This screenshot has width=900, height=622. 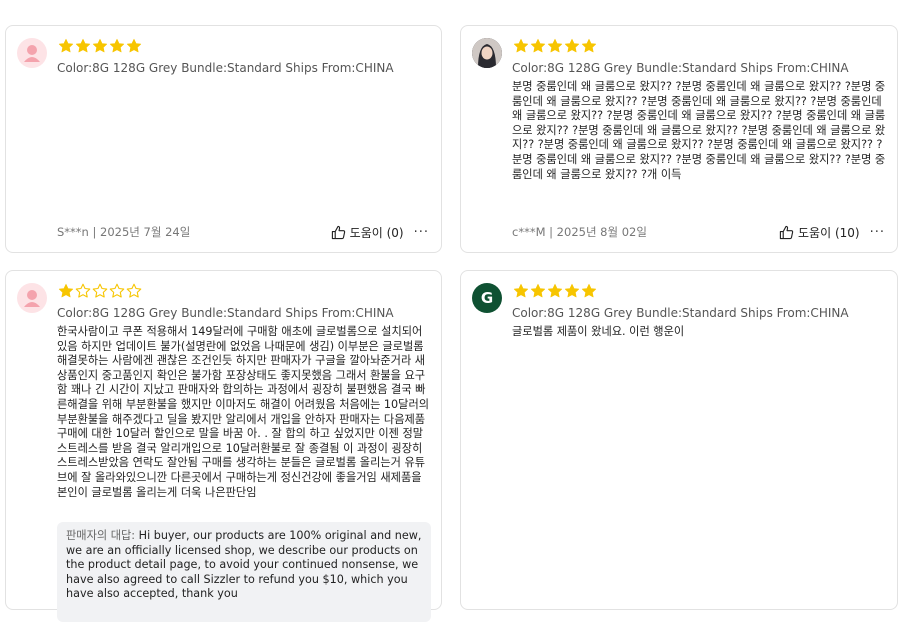 What do you see at coordinates (376, 232) in the screenshot?
I see `helpful-count: 도움이 (0)` at bounding box center [376, 232].